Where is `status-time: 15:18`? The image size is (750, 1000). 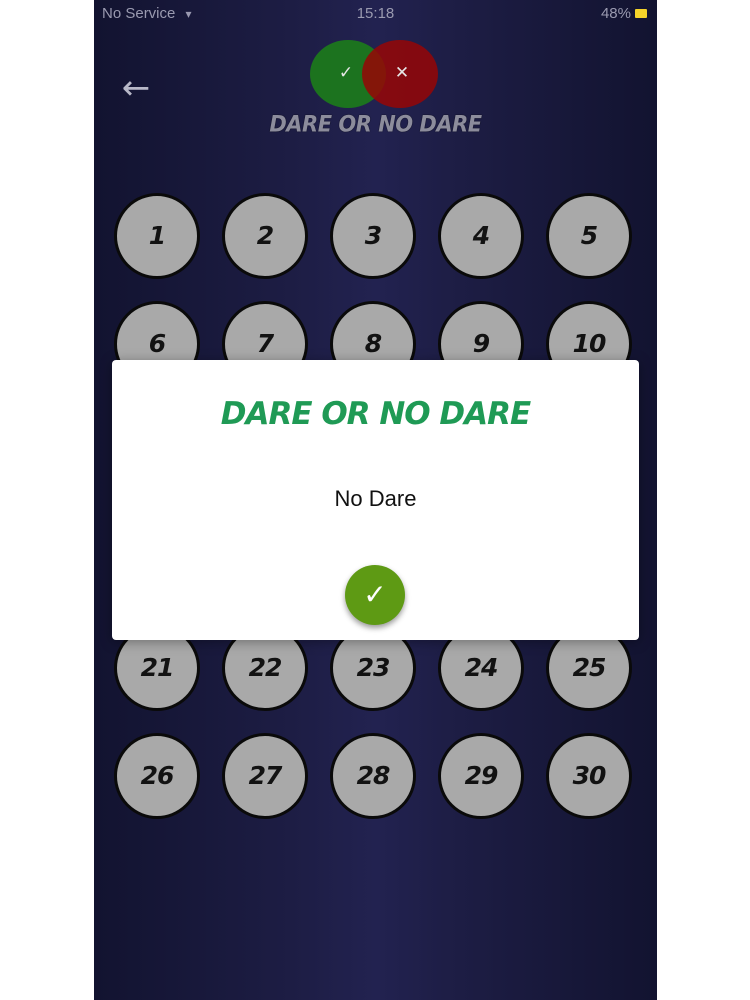
status-time: 15:18 is located at coordinates (375, 13).